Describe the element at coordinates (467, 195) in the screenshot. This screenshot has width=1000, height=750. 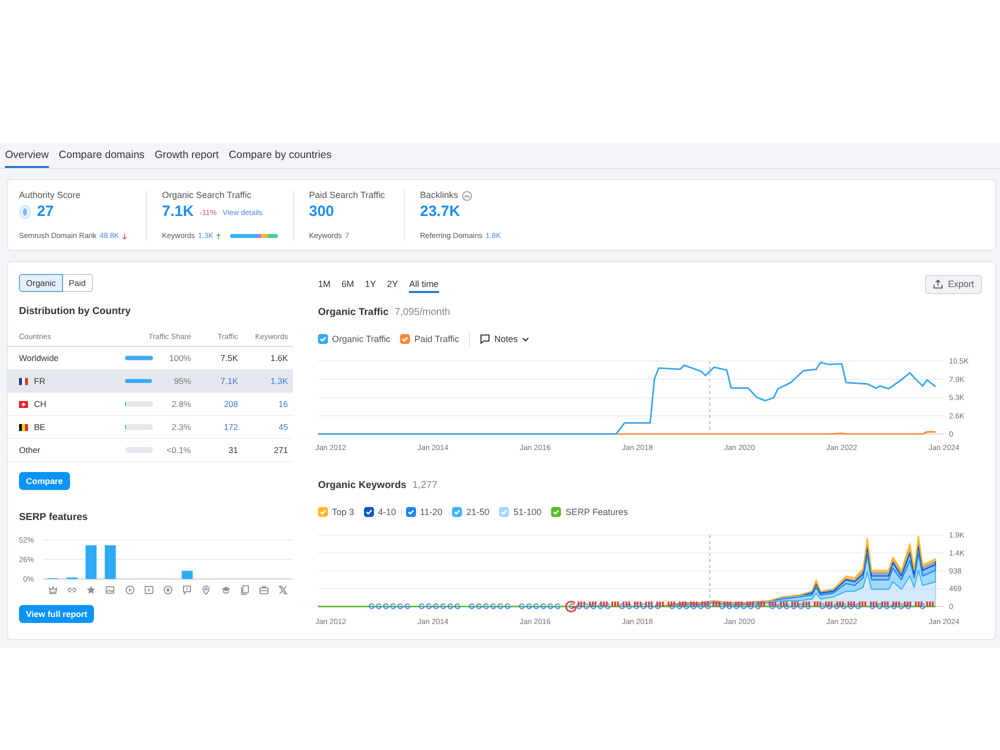
I see `gauge-icon` at that location.